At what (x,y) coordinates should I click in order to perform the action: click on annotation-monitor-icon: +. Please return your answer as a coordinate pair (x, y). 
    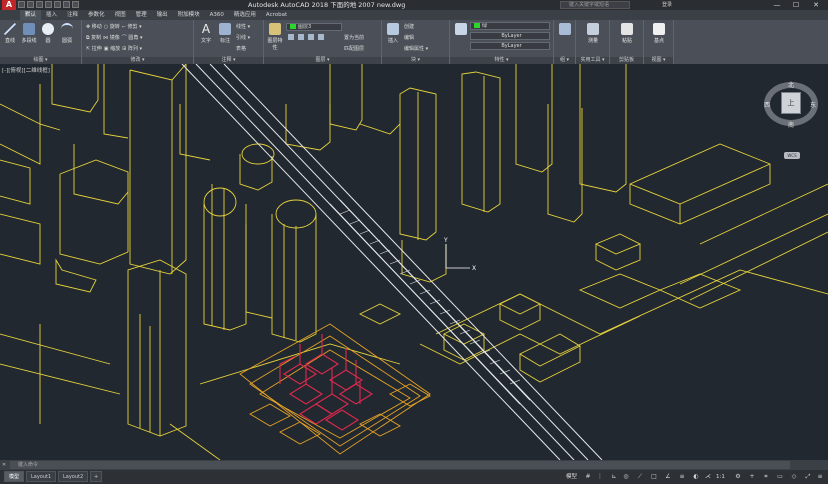
    Looking at the image, I should click on (752, 477).